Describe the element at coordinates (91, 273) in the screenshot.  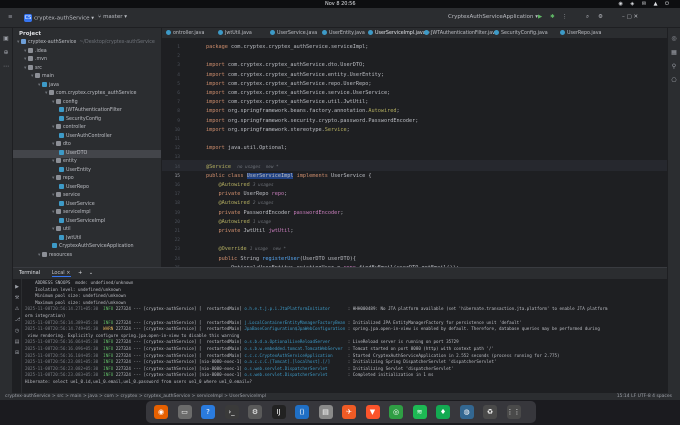
I see `terminal-options-icon: ⌄` at that location.